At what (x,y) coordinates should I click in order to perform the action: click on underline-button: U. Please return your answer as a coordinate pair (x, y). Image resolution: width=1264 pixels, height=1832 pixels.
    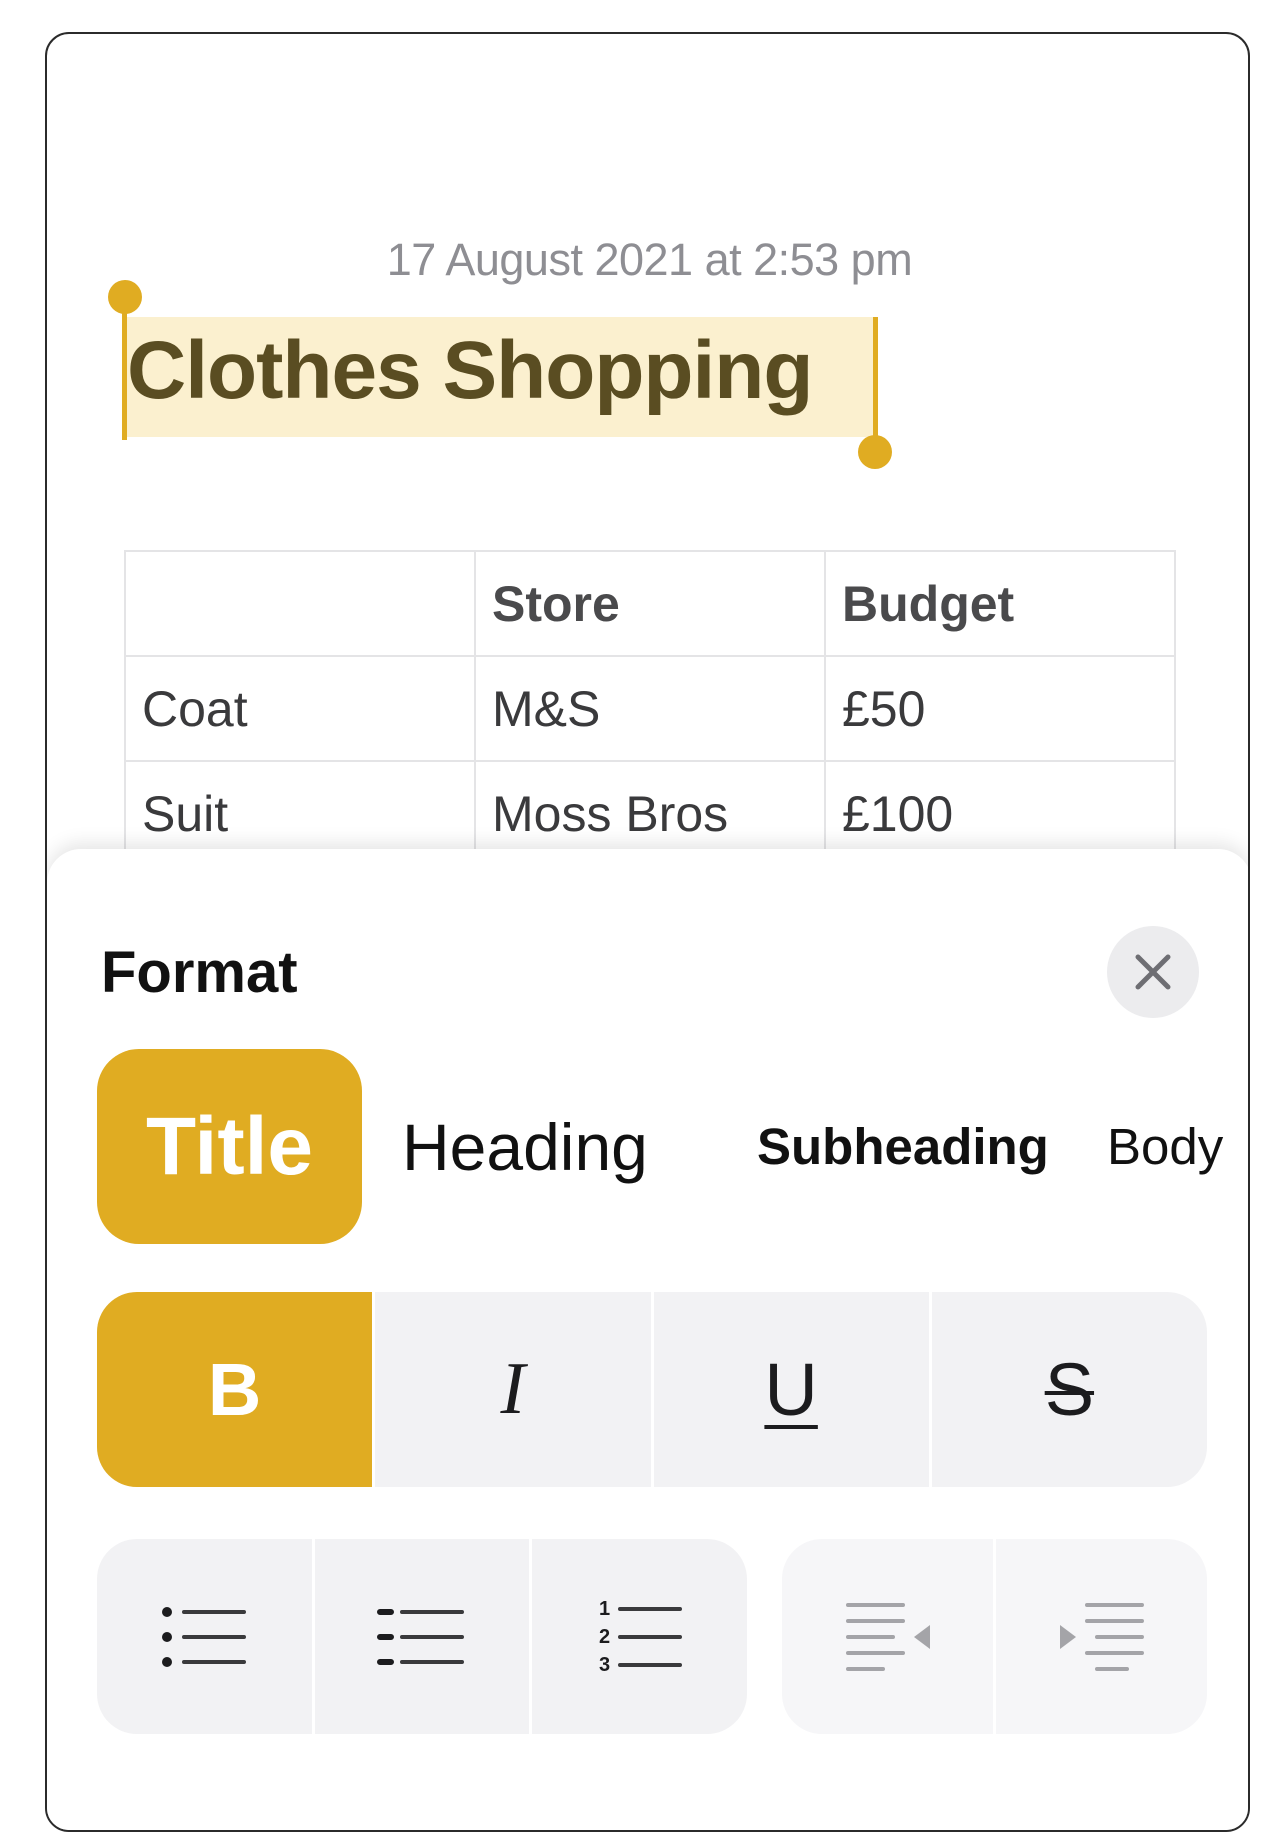
    Looking at the image, I should click on (793, 1389).